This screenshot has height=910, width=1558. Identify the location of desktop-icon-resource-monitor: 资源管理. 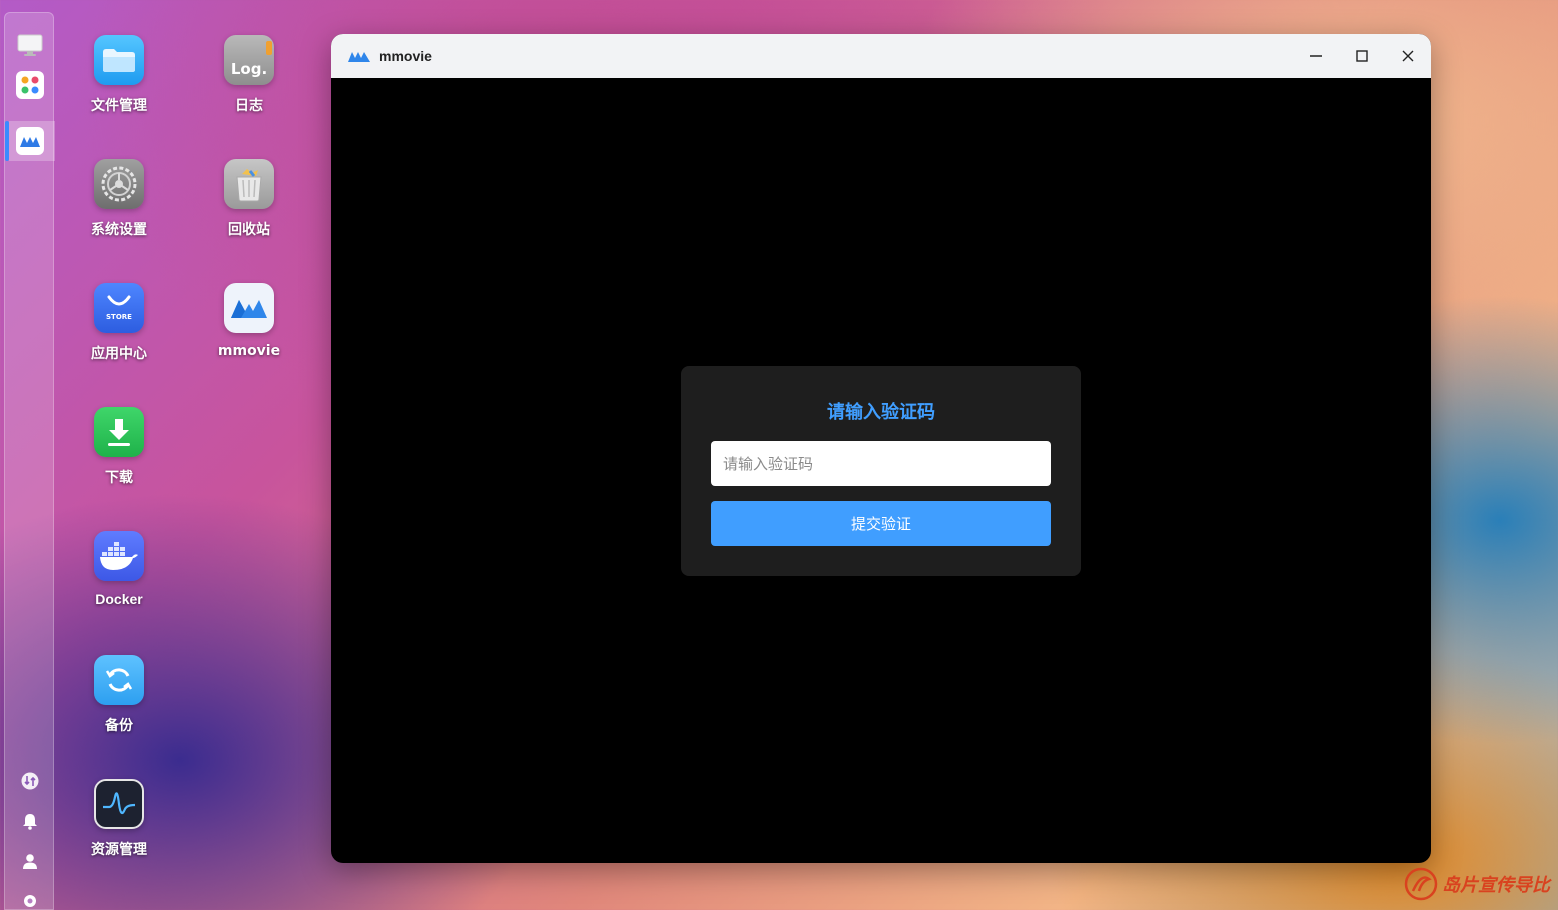
(119, 819).